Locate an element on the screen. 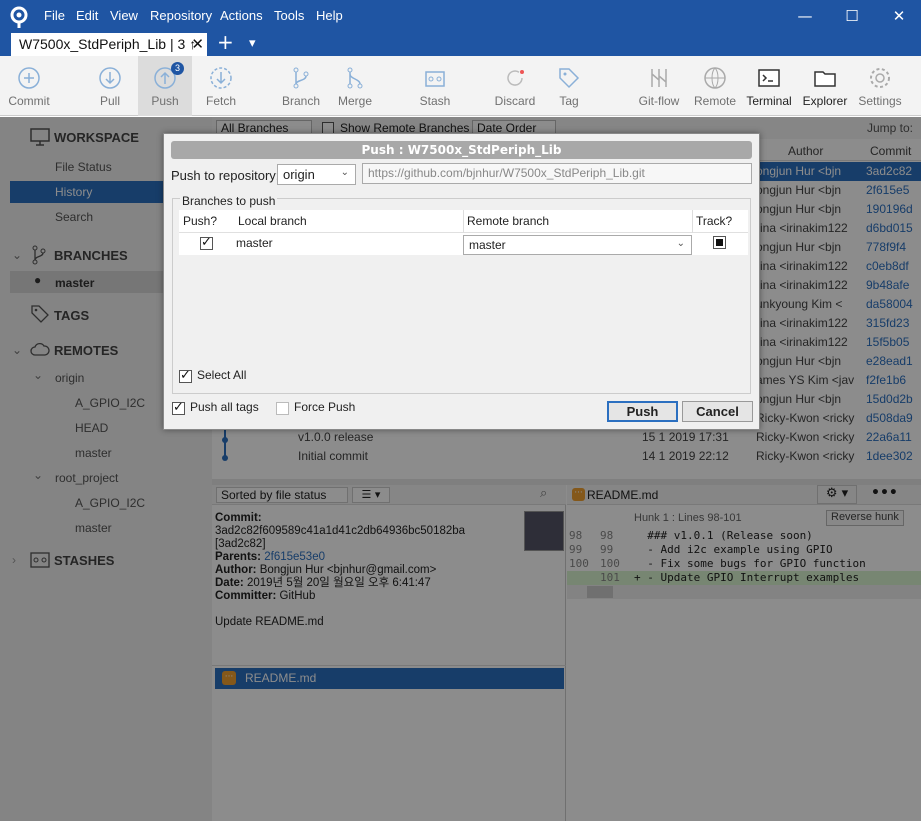 The width and height of the screenshot is (921, 821). explorer-button: Explorer is located at coordinates (825, 86).